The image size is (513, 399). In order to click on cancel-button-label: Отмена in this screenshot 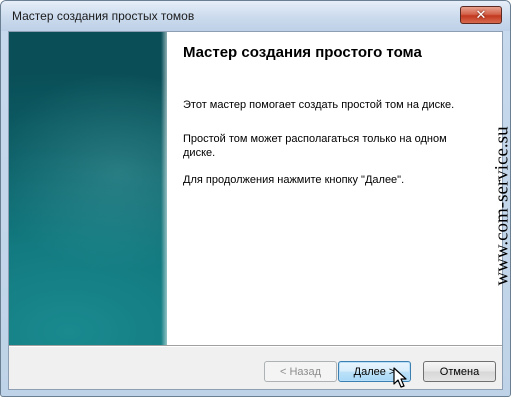, I will do `click(459, 371)`.